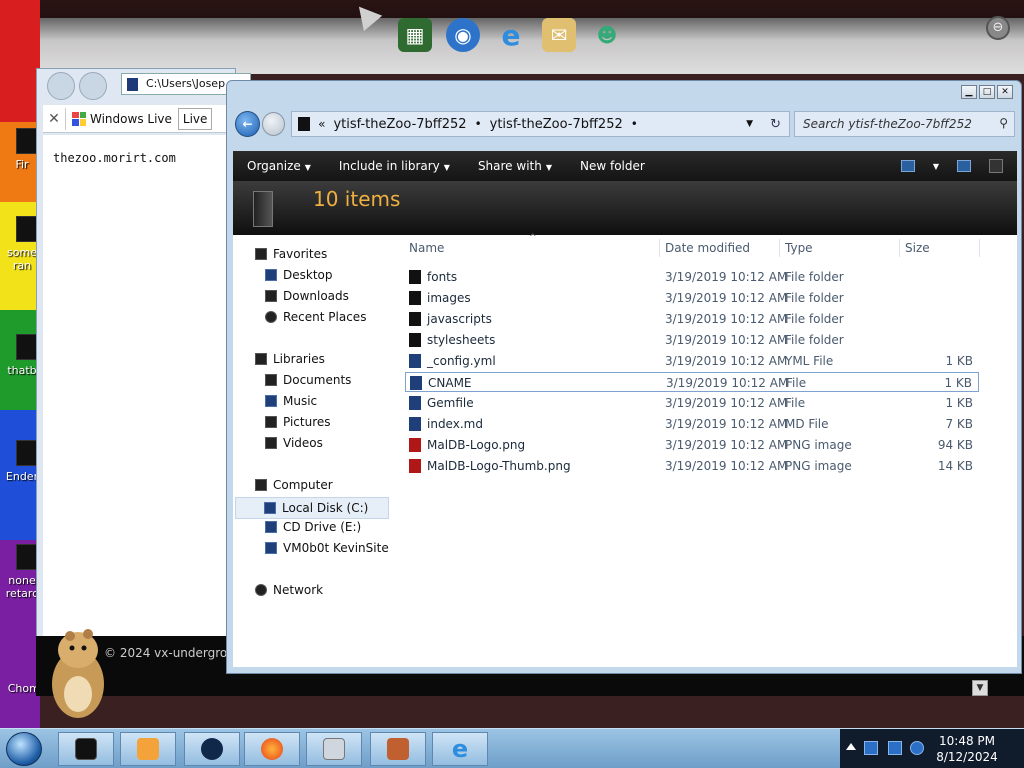 The image size is (1024, 768). What do you see at coordinates (327, 548) in the screenshot?
I see `nav-network-drive: VM0b0t KevinSite` at bounding box center [327, 548].